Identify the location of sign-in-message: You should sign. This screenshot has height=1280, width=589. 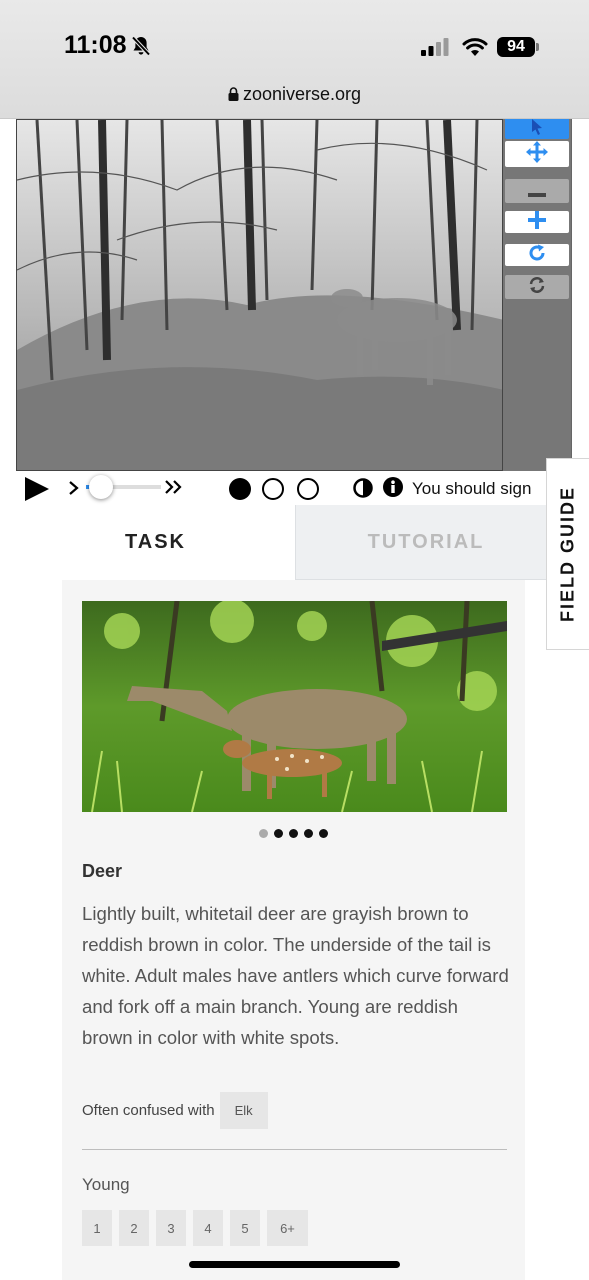
(472, 488).